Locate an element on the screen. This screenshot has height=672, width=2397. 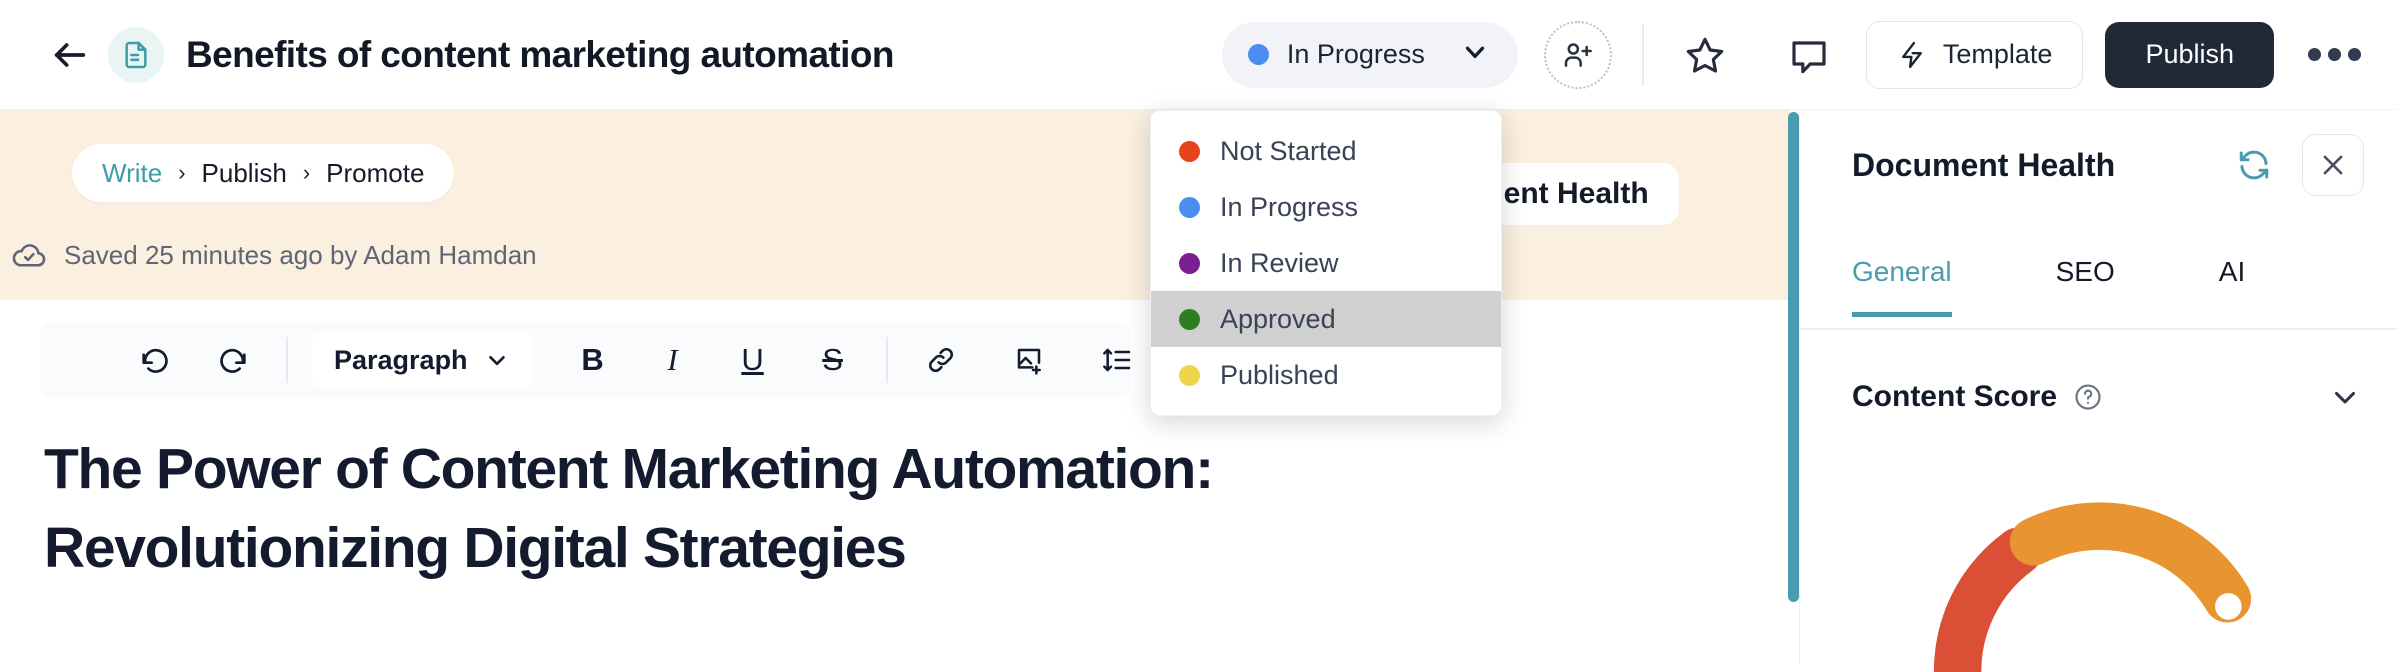
line-height-icon is located at coordinates (1116, 360).